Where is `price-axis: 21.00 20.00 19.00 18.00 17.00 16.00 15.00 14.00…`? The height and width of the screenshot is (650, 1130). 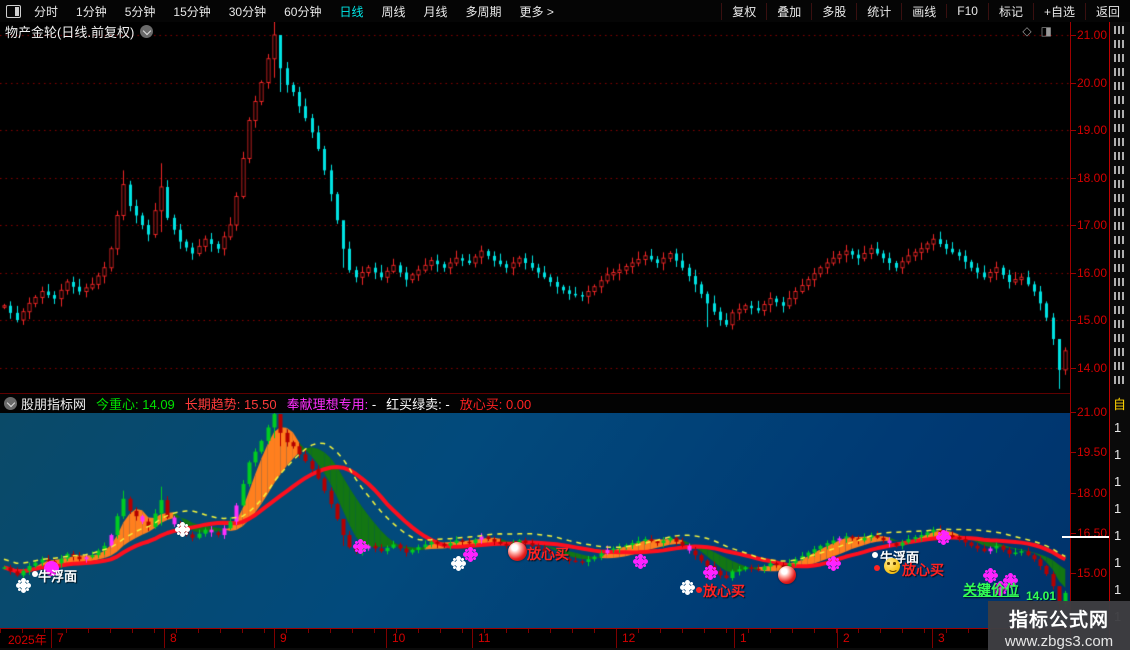 price-axis: 21.00 20.00 19.00 18.00 17.00 16.00 15.00 14.00… is located at coordinates (1090, 334).